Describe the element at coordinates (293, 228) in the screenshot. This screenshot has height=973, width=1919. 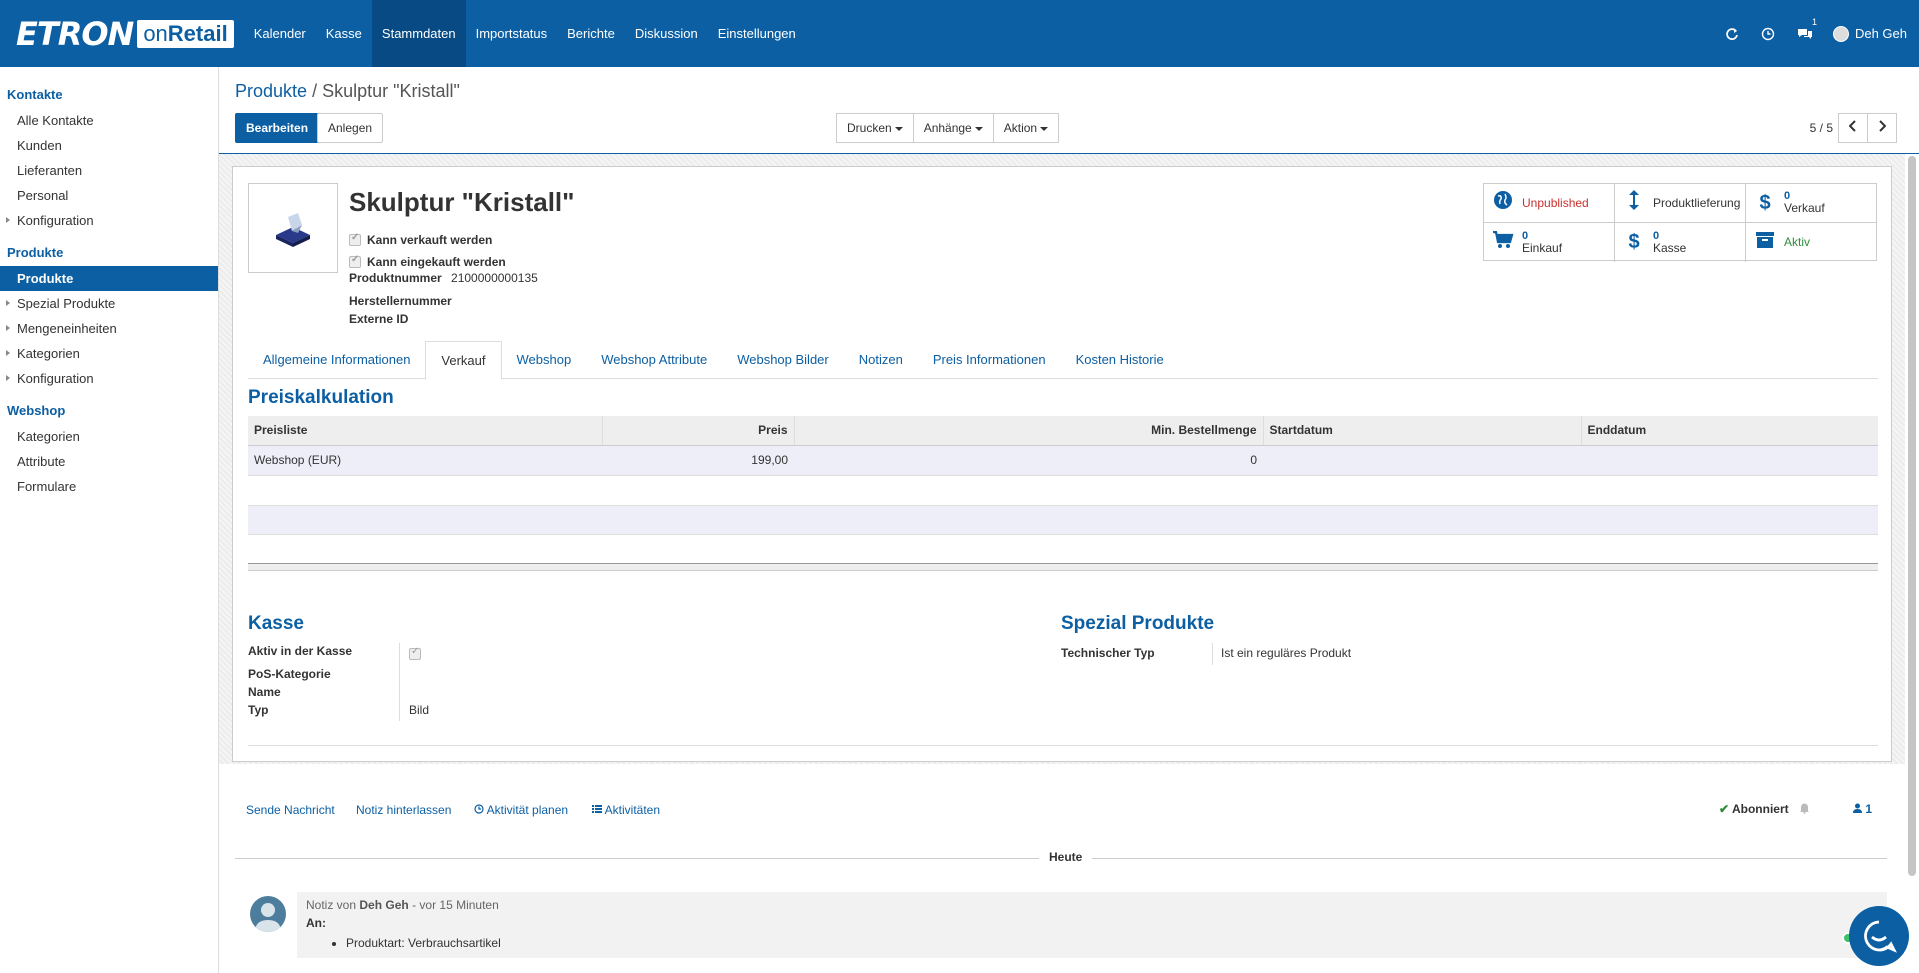
I see `product-image` at that location.